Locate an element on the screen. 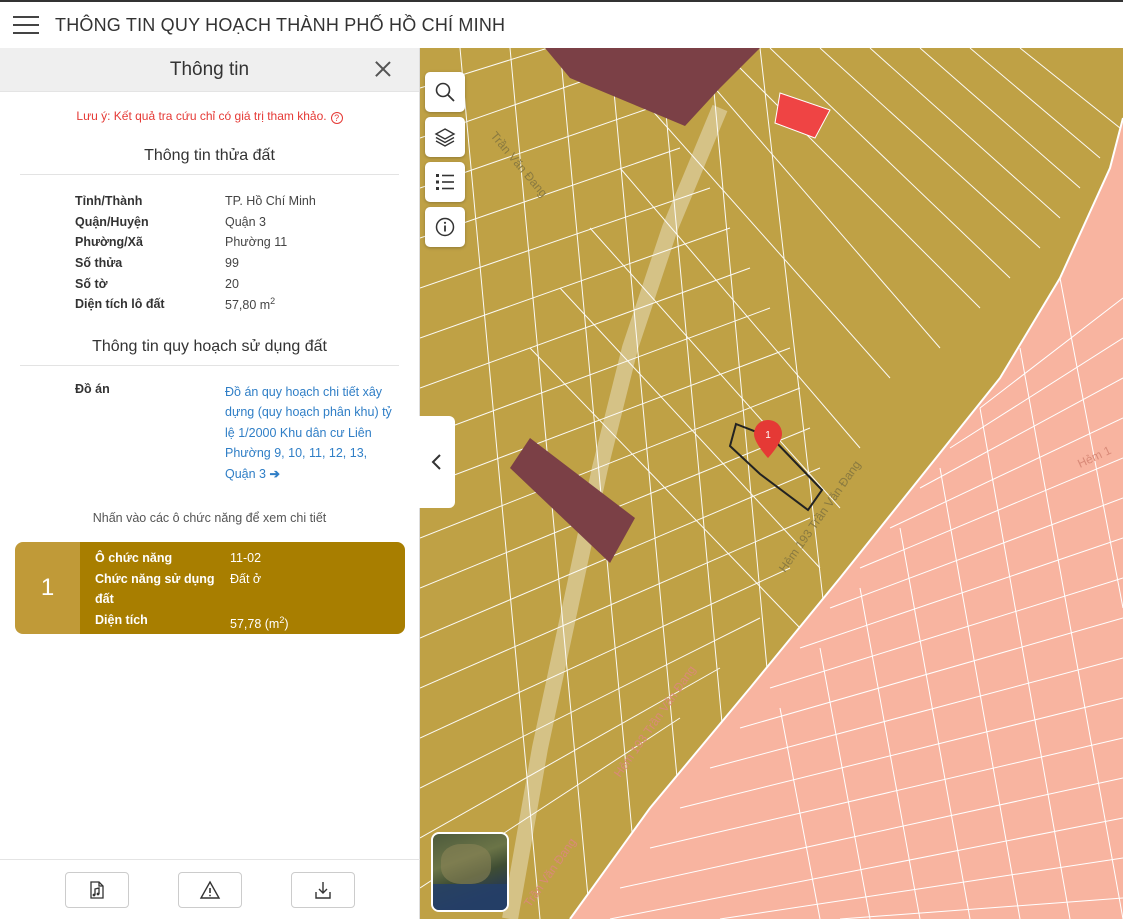  land-info-row: Diện tích lô đất 57,80 m2 is located at coordinates (247, 304).